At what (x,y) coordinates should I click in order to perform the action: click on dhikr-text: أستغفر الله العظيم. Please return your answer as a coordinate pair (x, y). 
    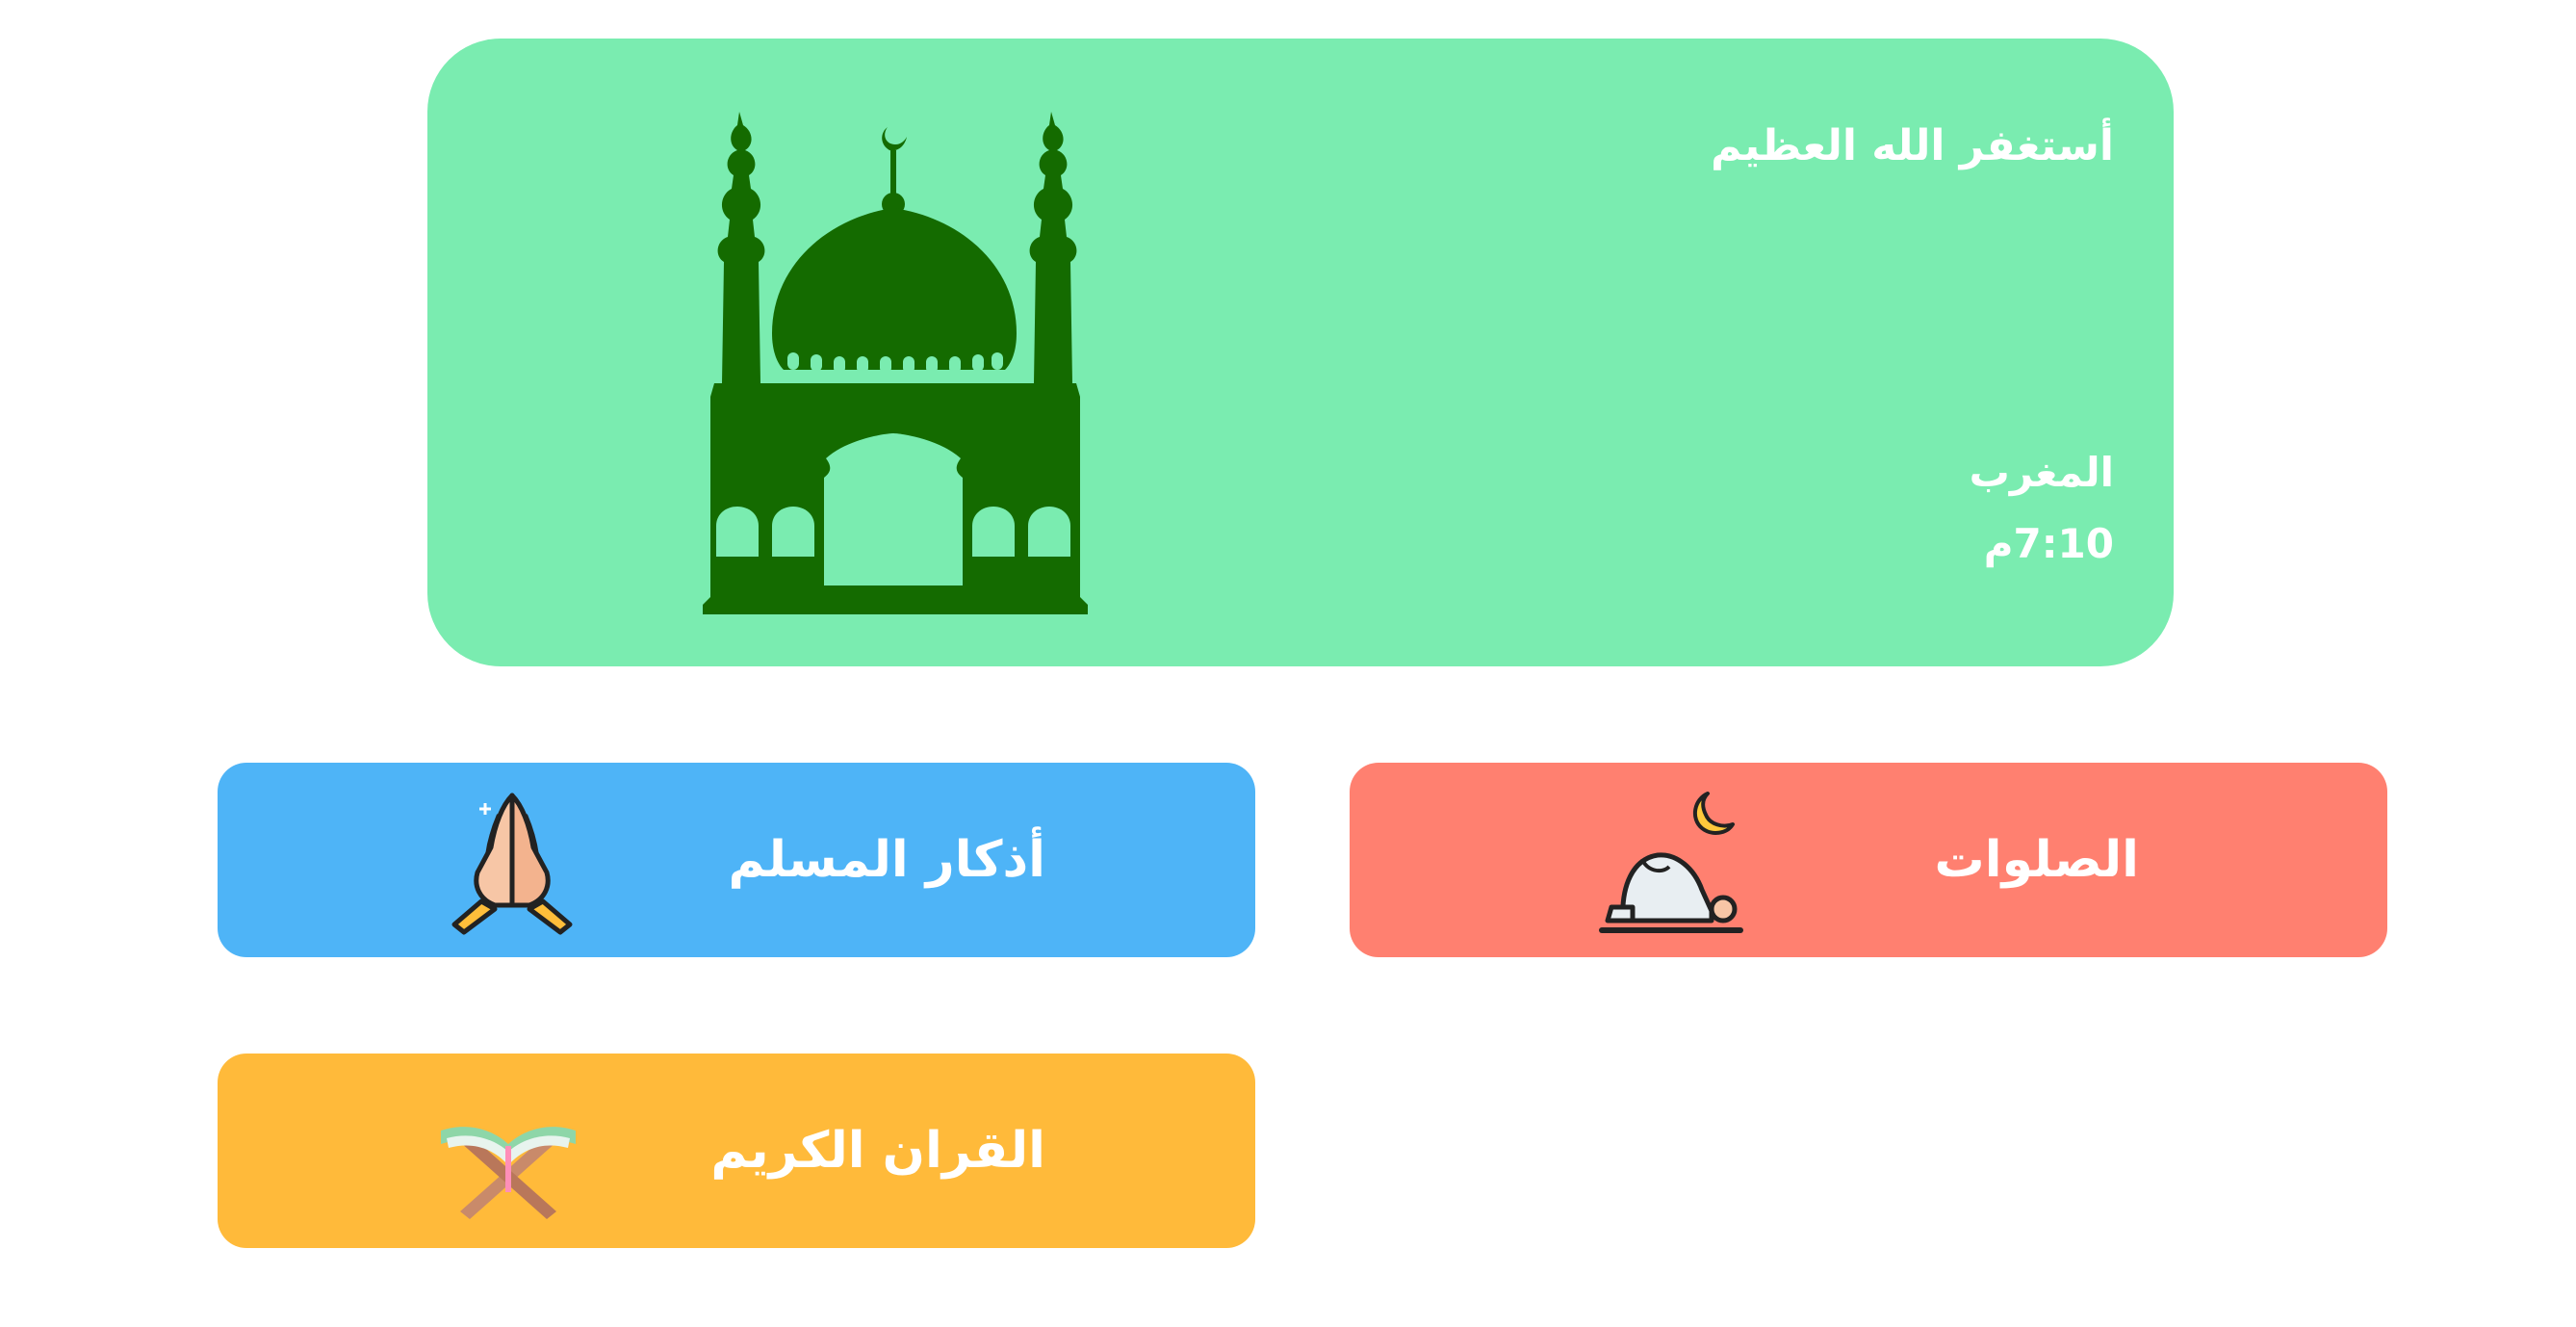
    Looking at the image, I should click on (1913, 145).